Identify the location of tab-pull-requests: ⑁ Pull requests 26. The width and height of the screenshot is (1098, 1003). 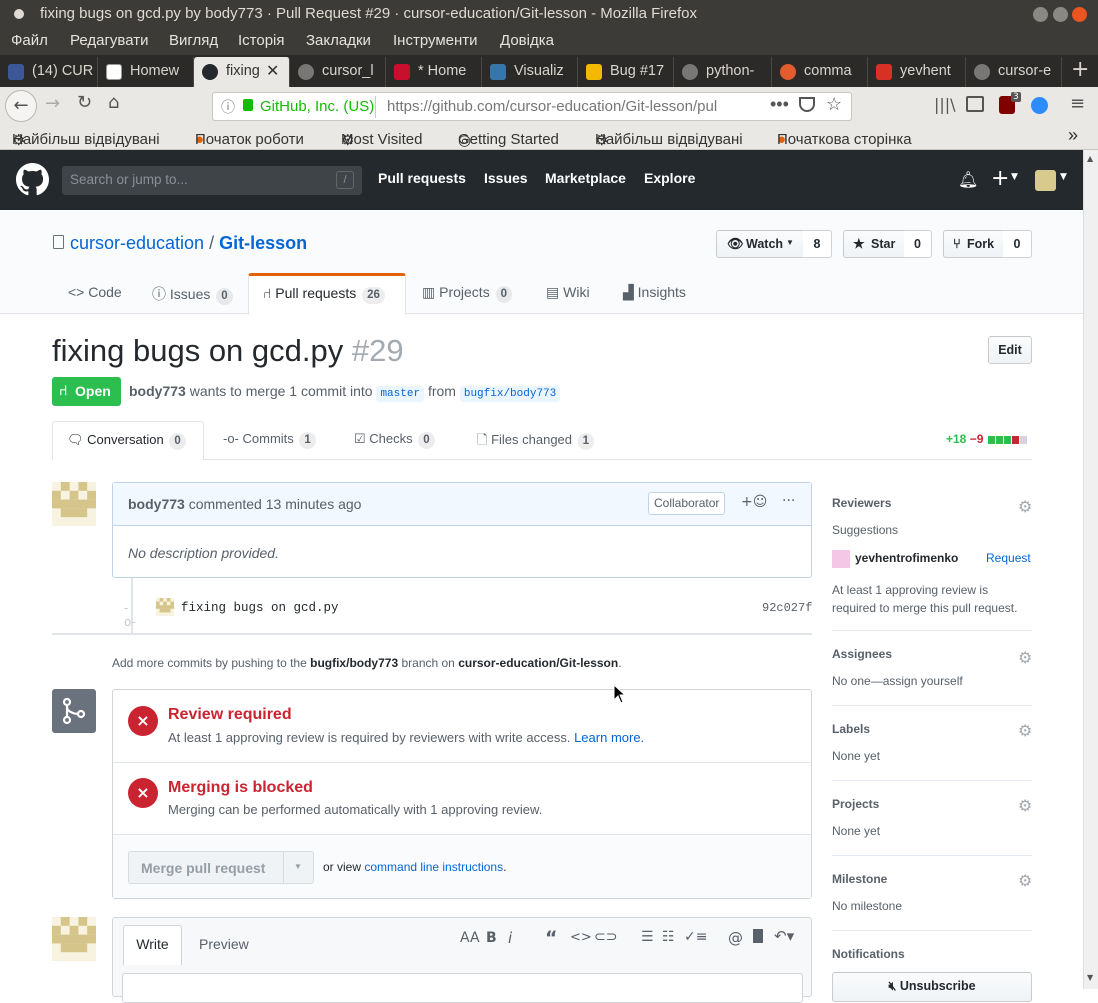
(327, 294).